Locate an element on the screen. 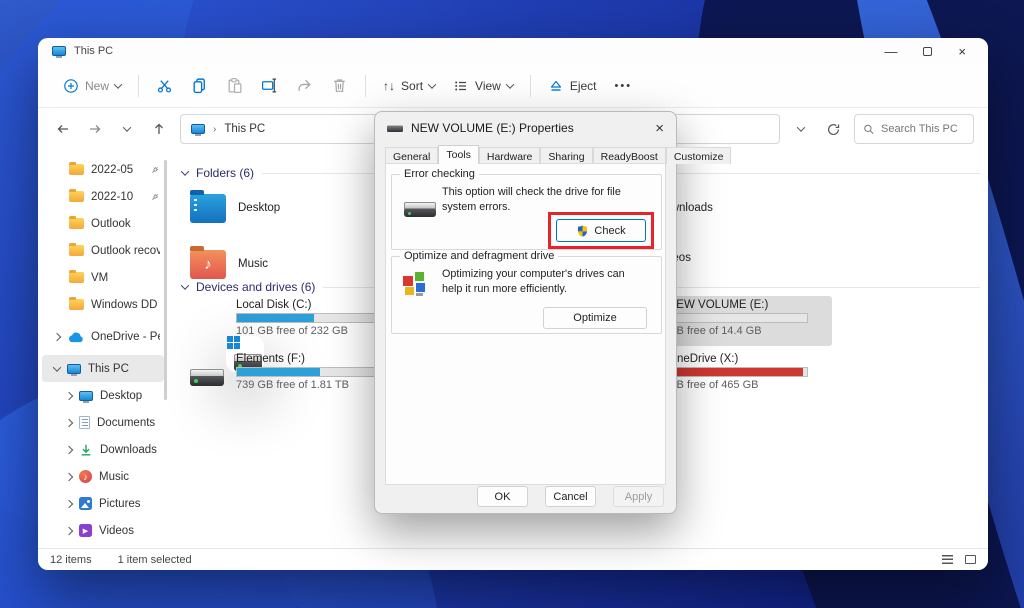  clipboard-icon is located at coordinates (235, 86).